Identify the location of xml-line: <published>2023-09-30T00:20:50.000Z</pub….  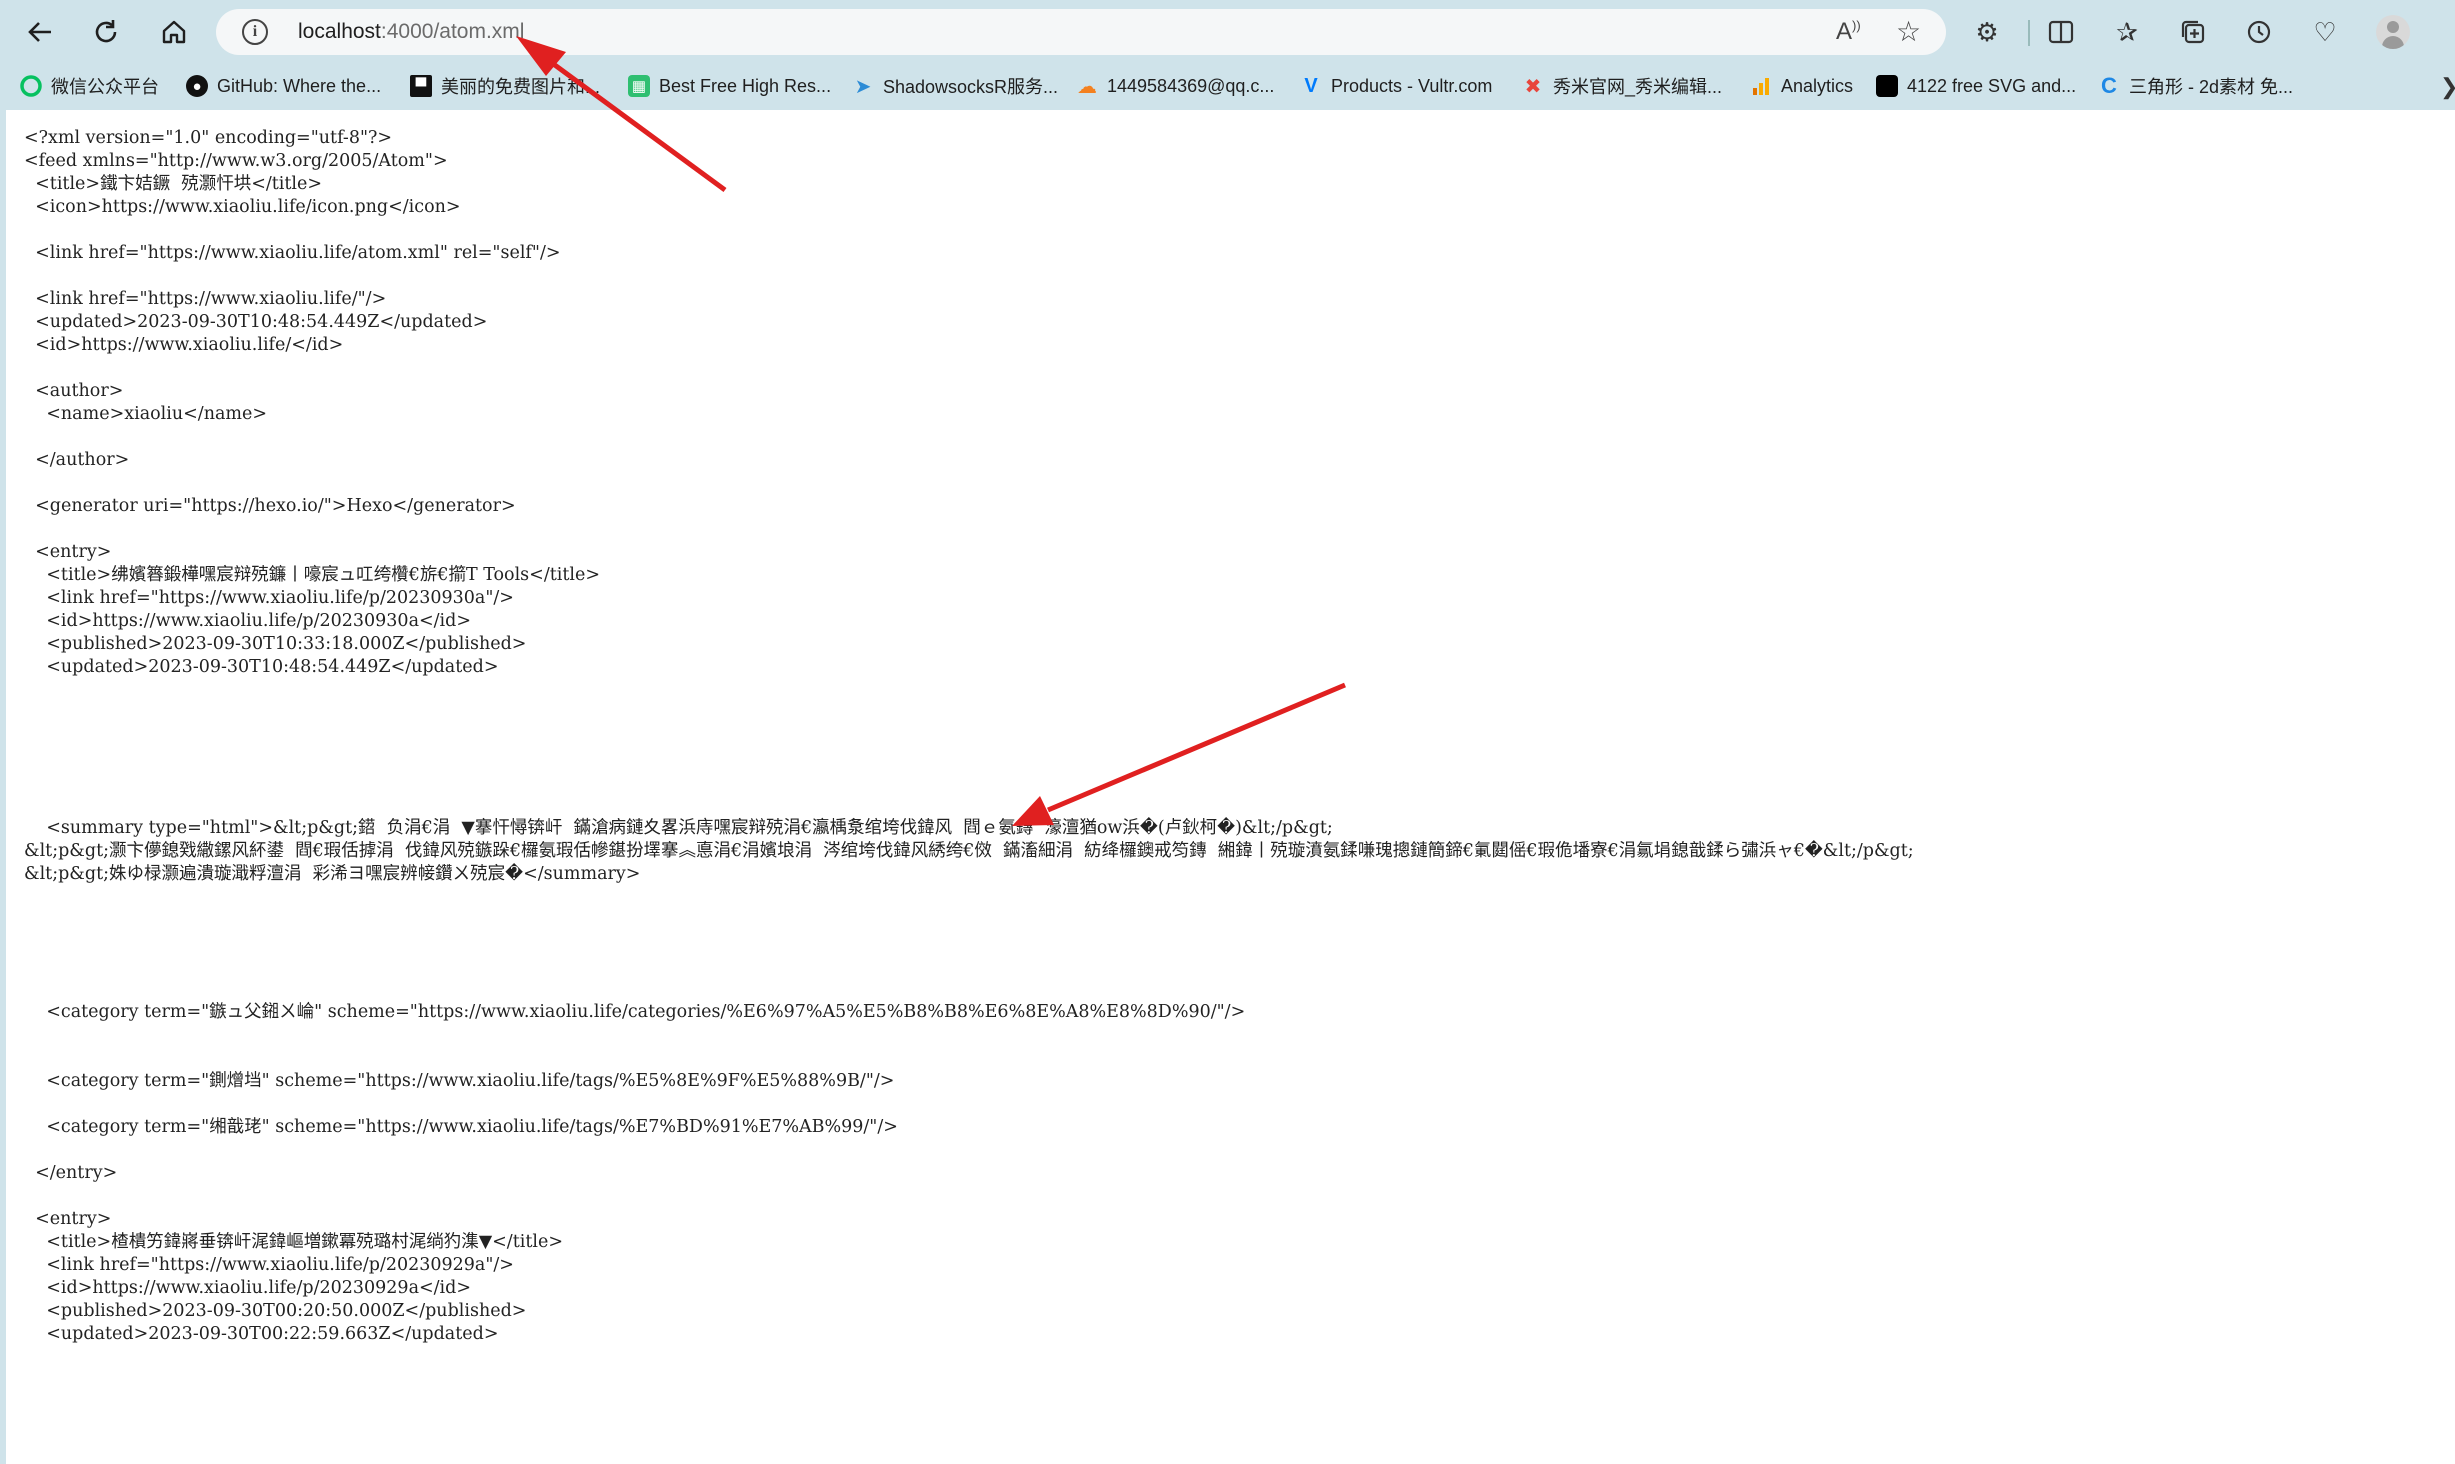
(275, 1311).